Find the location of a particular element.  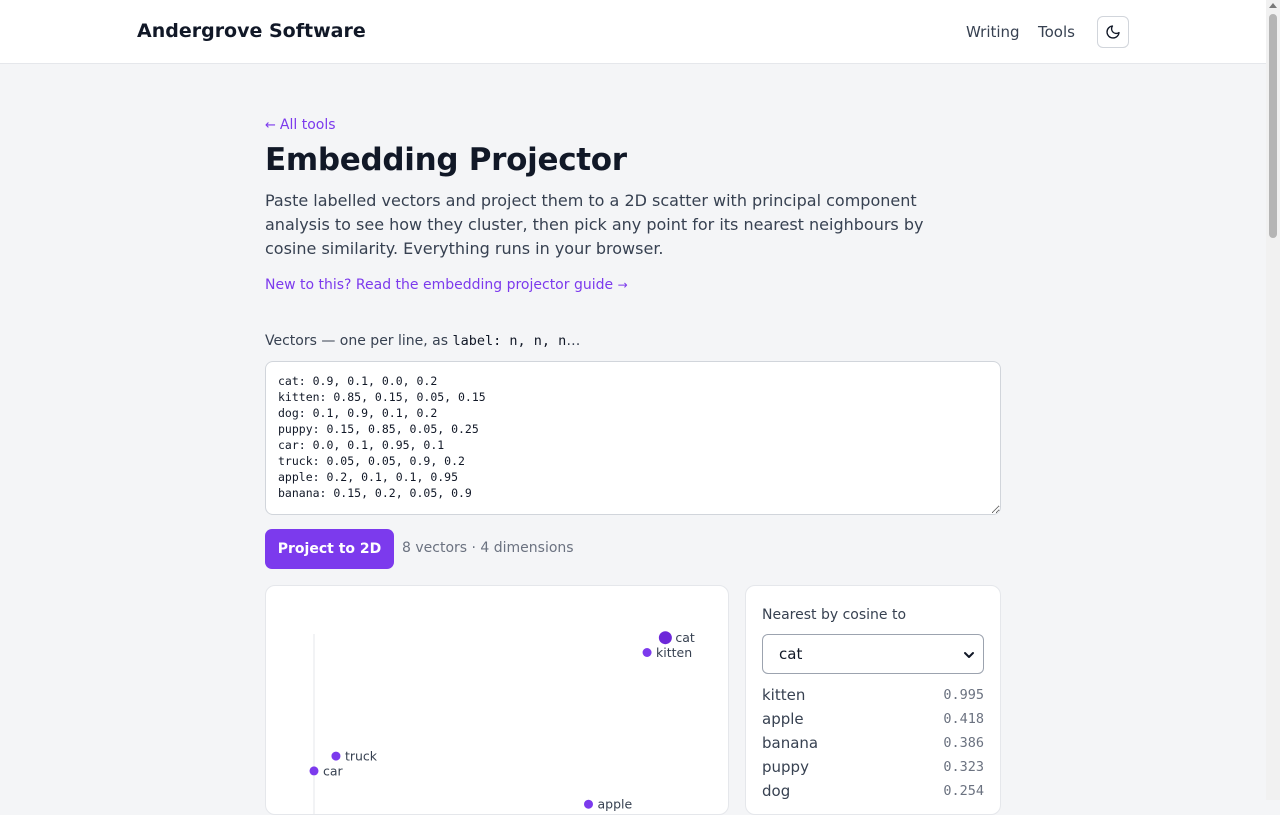

scatter-point-label: cat is located at coordinates (685, 637).